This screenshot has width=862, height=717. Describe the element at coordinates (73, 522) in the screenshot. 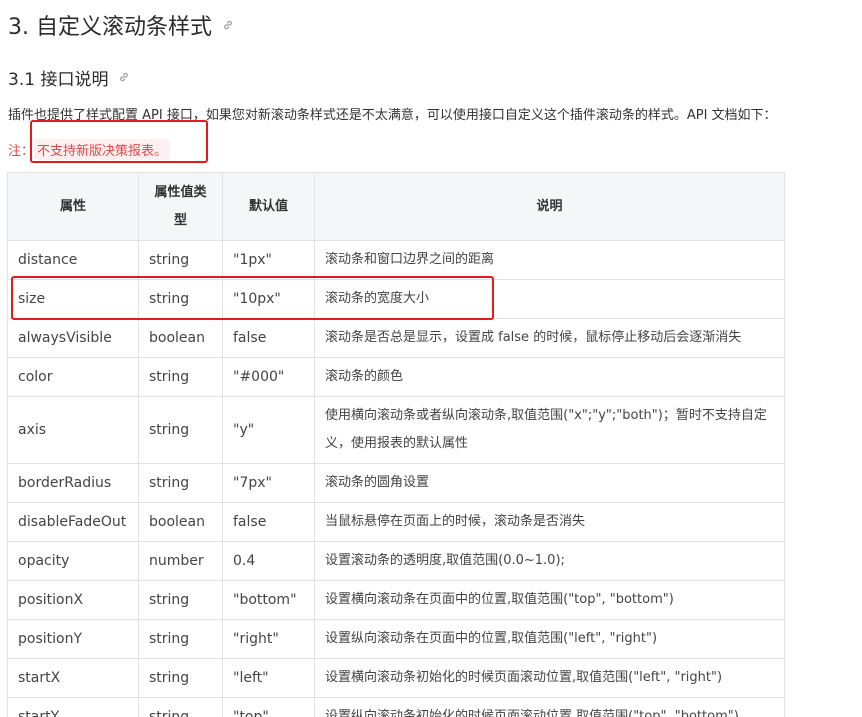

I see `cell-property: disableFadeOut` at that location.